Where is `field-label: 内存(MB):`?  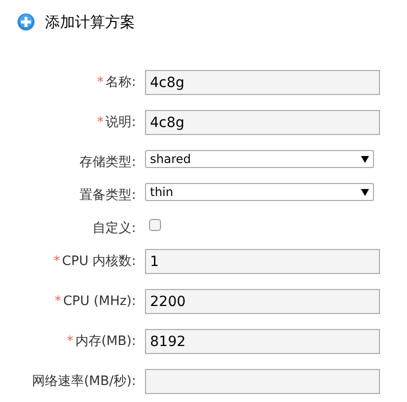 field-label: 内存(MB): is located at coordinates (105, 341).